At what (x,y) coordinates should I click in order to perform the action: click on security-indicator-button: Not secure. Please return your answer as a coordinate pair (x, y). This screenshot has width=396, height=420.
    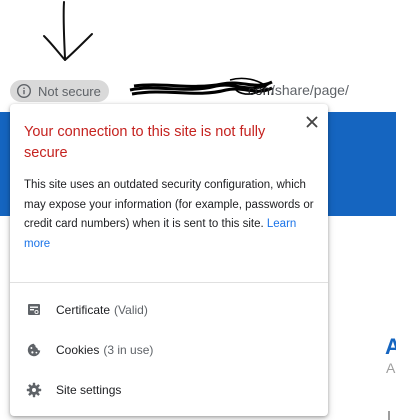
    Looking at the image, I should click on (59, 91).